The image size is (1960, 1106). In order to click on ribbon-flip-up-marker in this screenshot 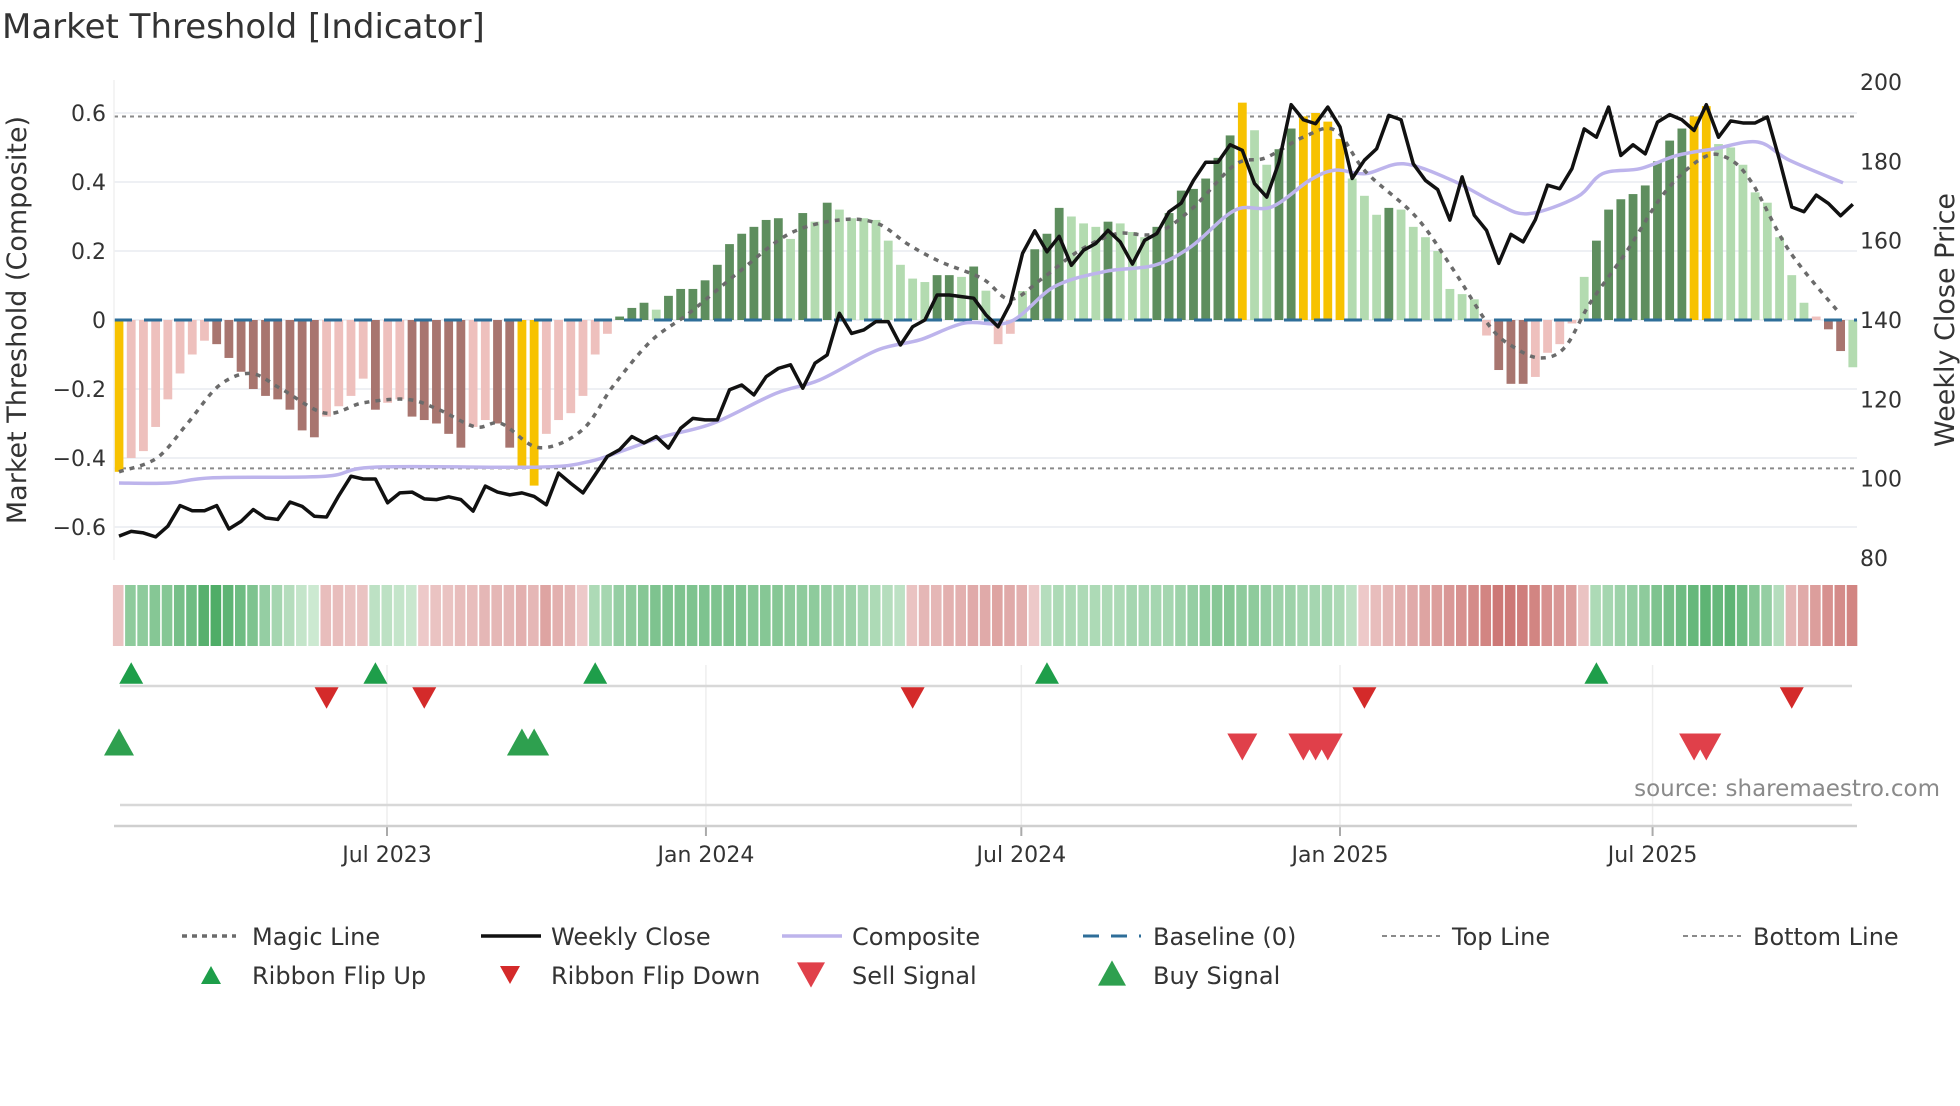, I will do `click(1596, 673)`.